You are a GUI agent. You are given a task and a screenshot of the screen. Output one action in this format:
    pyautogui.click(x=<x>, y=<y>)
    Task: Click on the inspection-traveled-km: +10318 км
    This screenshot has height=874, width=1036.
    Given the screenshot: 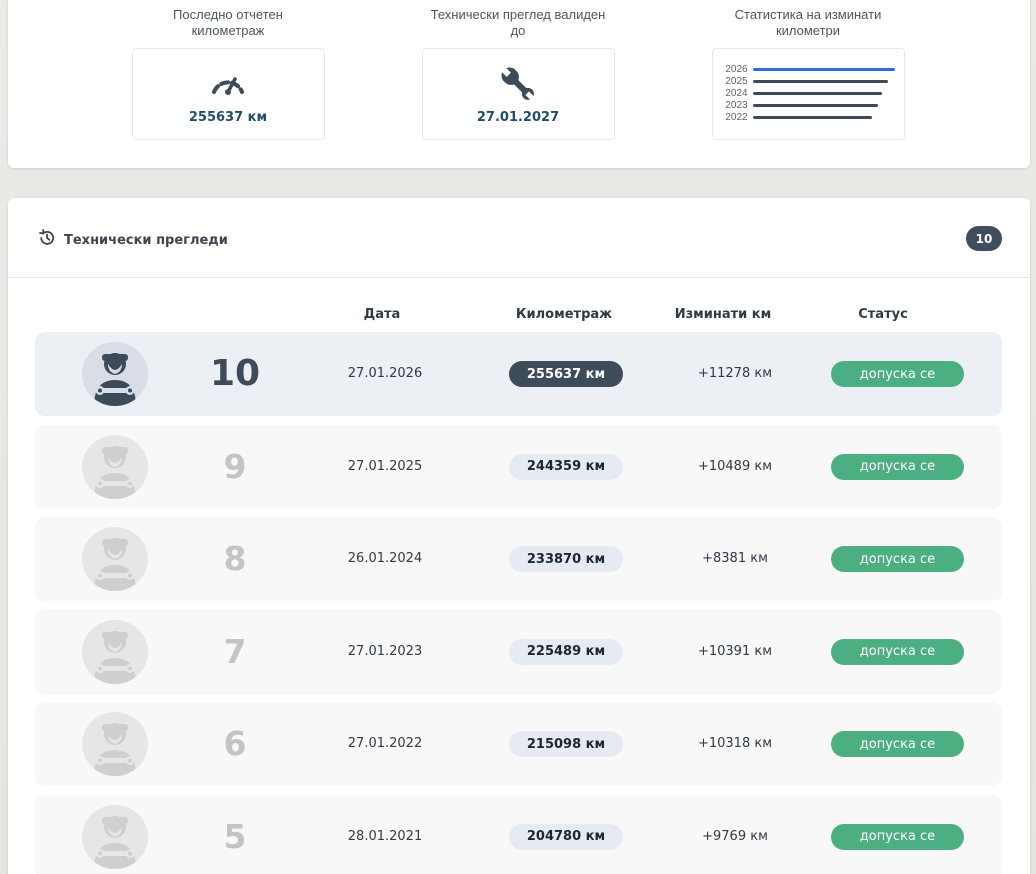 What is the action you would take?
    pyautogui.click(x=735, y=743)
    